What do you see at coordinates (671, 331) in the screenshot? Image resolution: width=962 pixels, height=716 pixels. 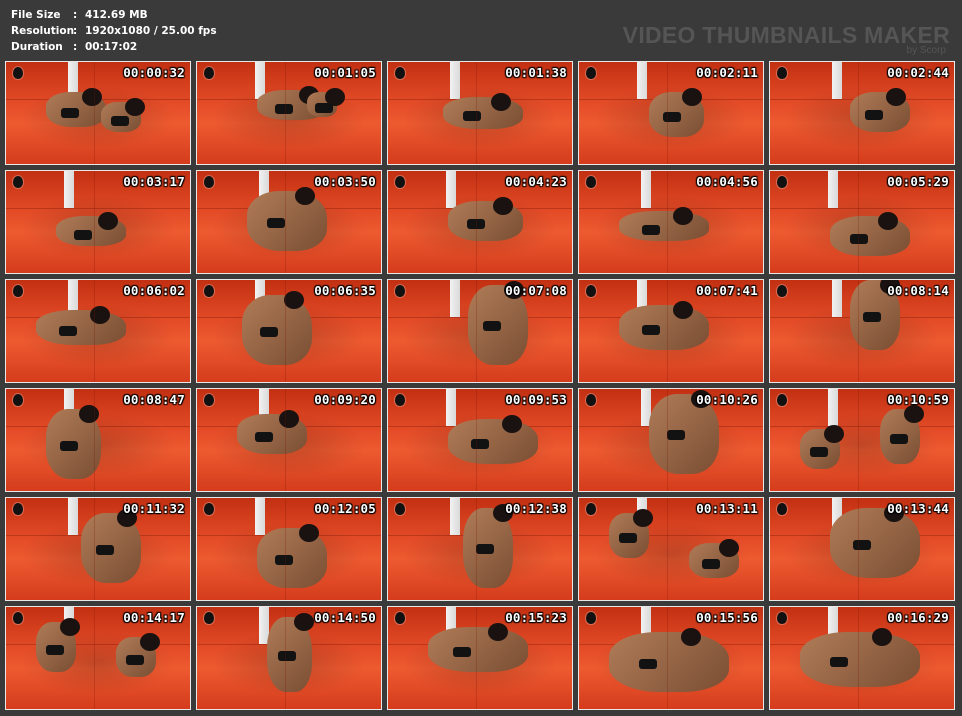 I see `video-thumbnail: 00:07:41` at bounding box center [671, 331].